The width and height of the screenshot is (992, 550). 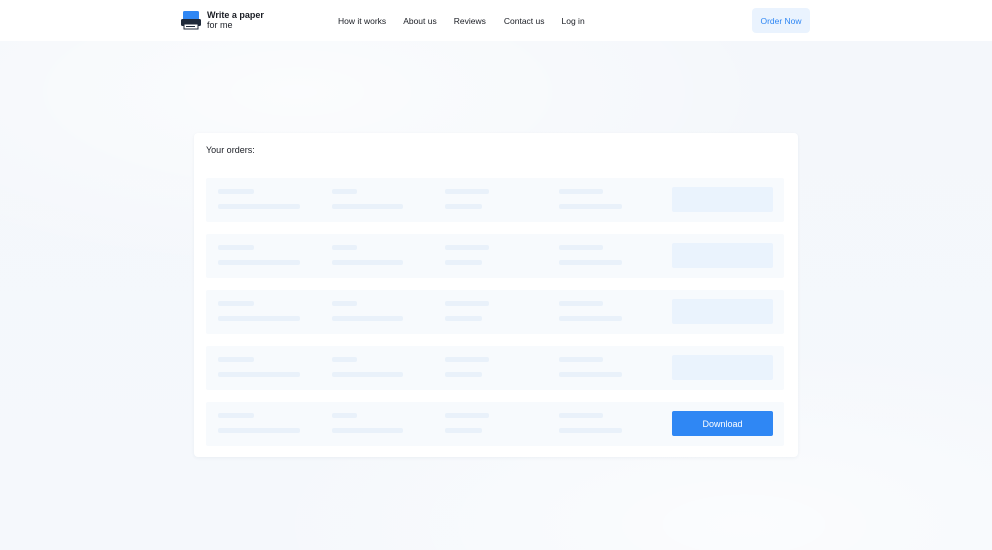 I want to click on logo-subtitle: for me, so click(x=220, y=25).